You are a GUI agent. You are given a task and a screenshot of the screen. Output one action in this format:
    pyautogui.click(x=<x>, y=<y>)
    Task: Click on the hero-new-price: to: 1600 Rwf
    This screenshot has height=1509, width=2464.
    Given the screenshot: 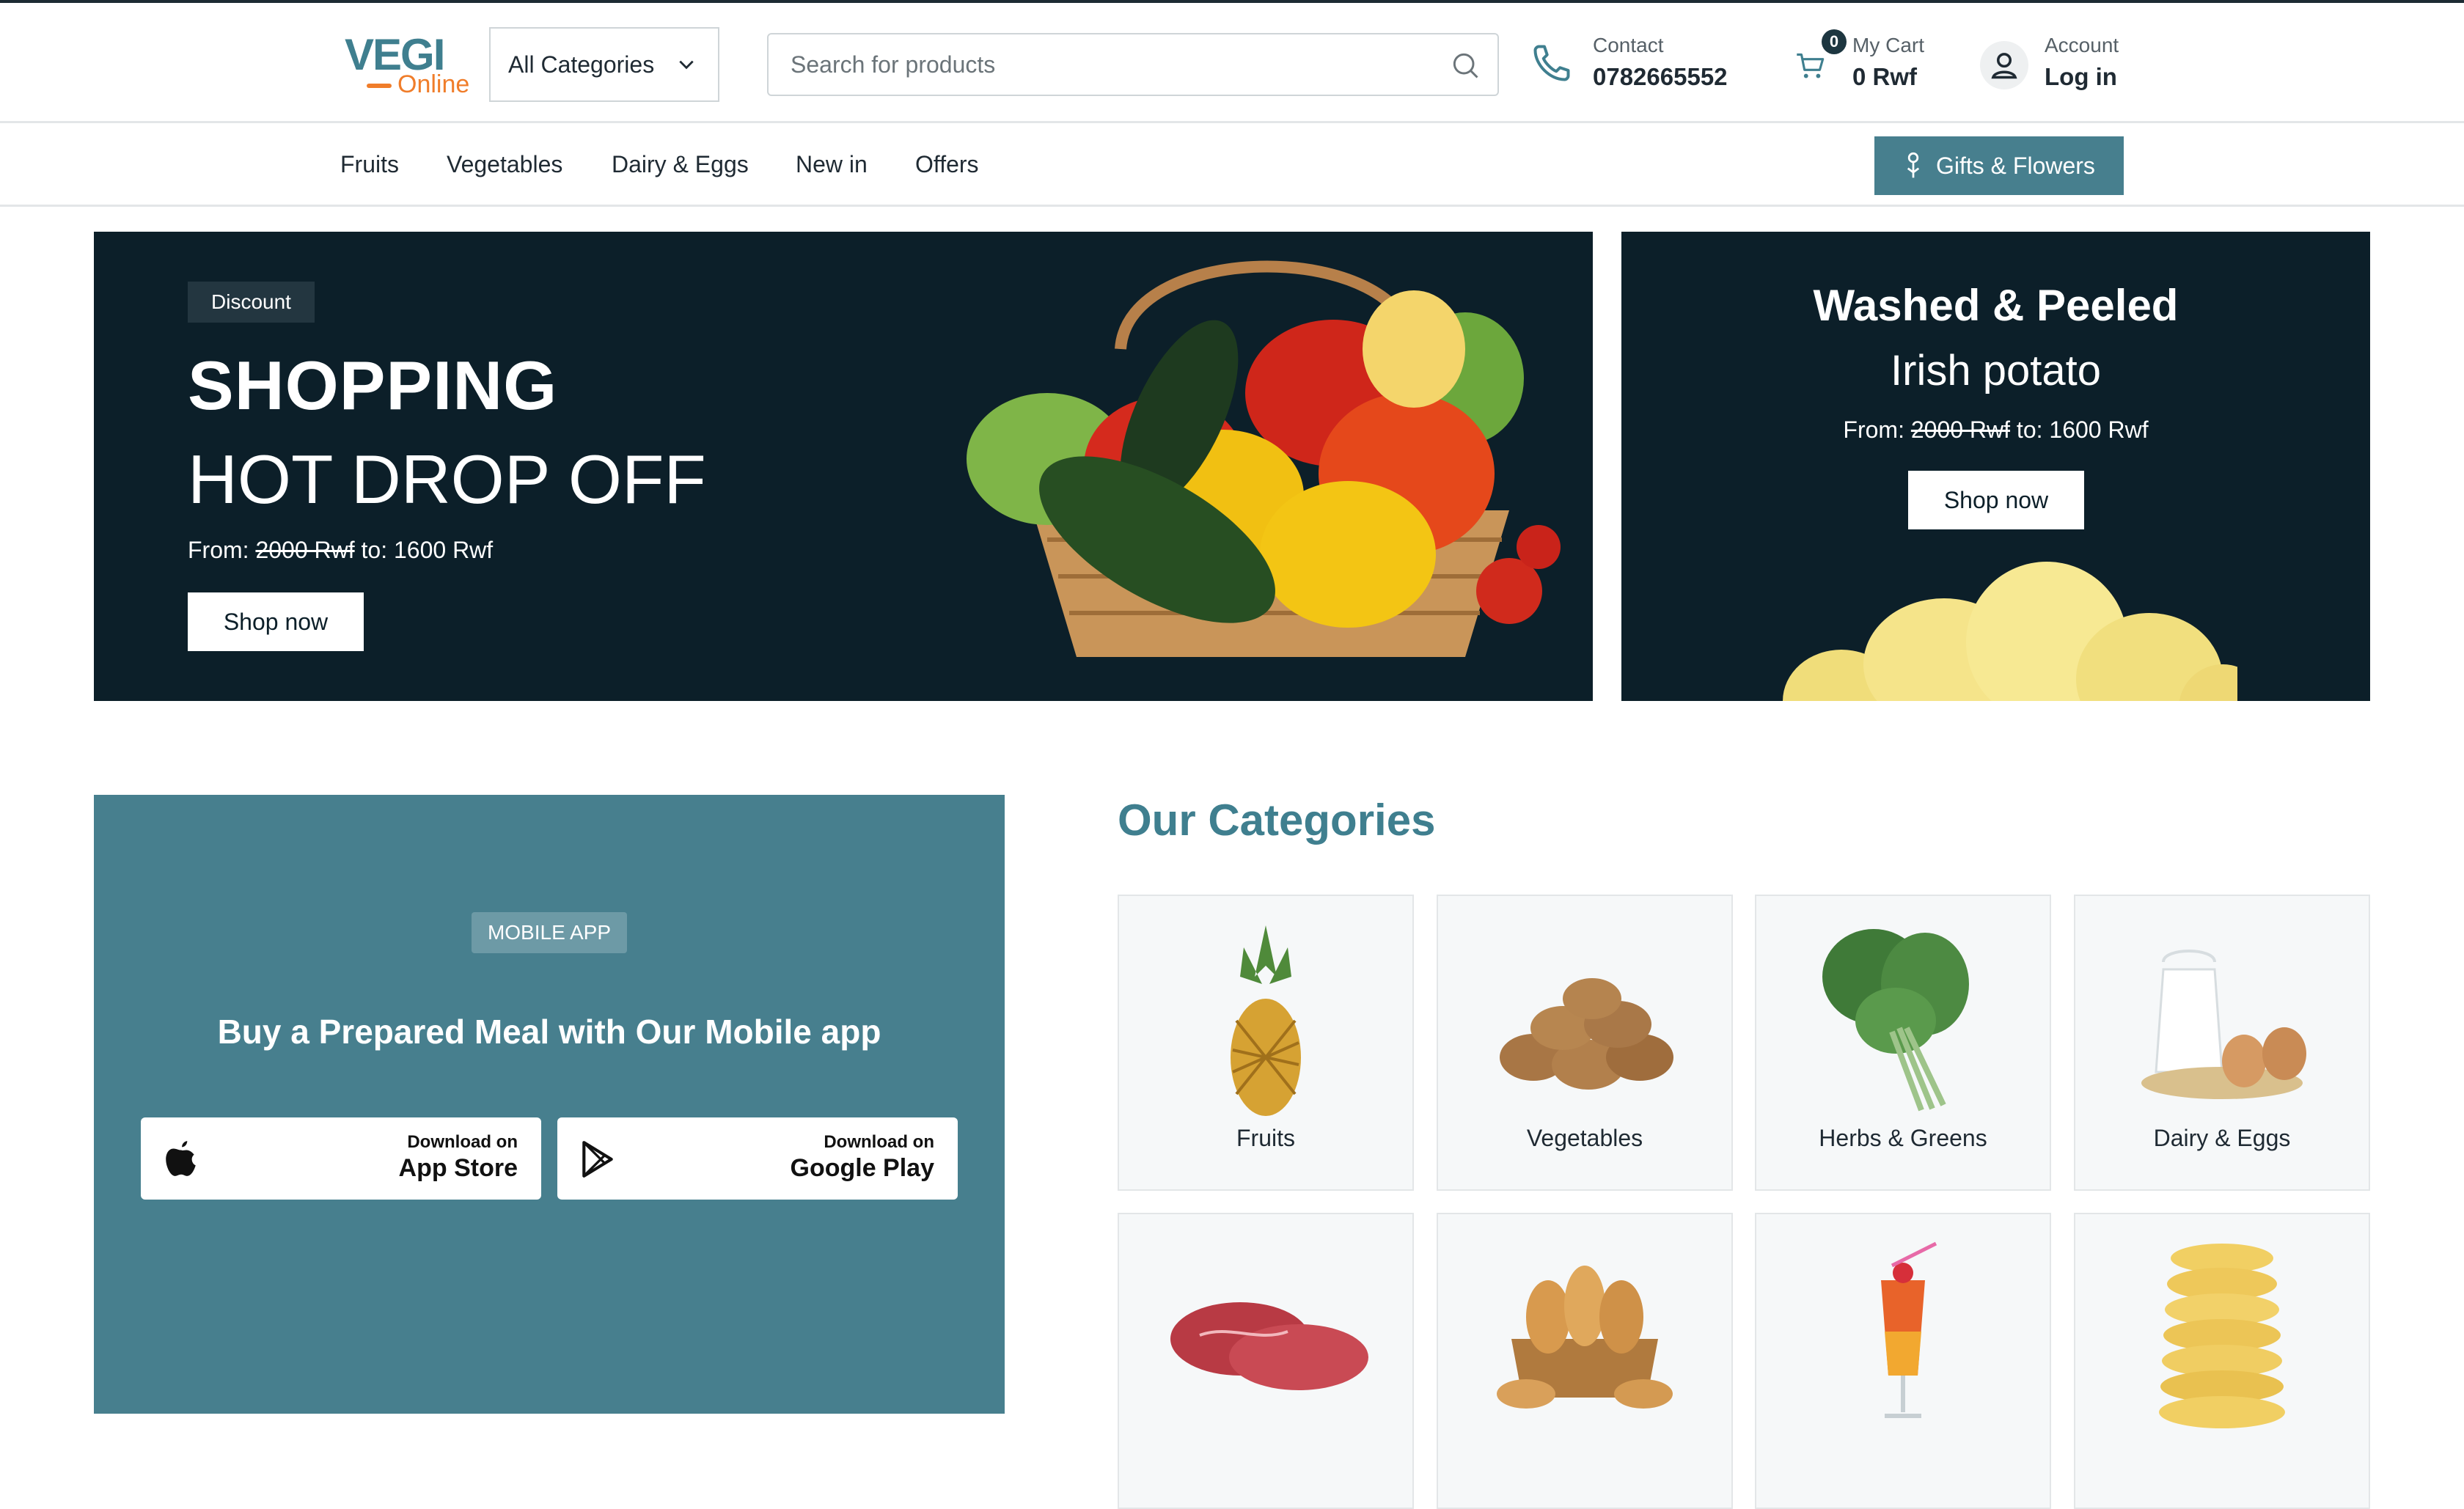 What is the action you would take?
    pyautogui.click(x=427, y=550)
    